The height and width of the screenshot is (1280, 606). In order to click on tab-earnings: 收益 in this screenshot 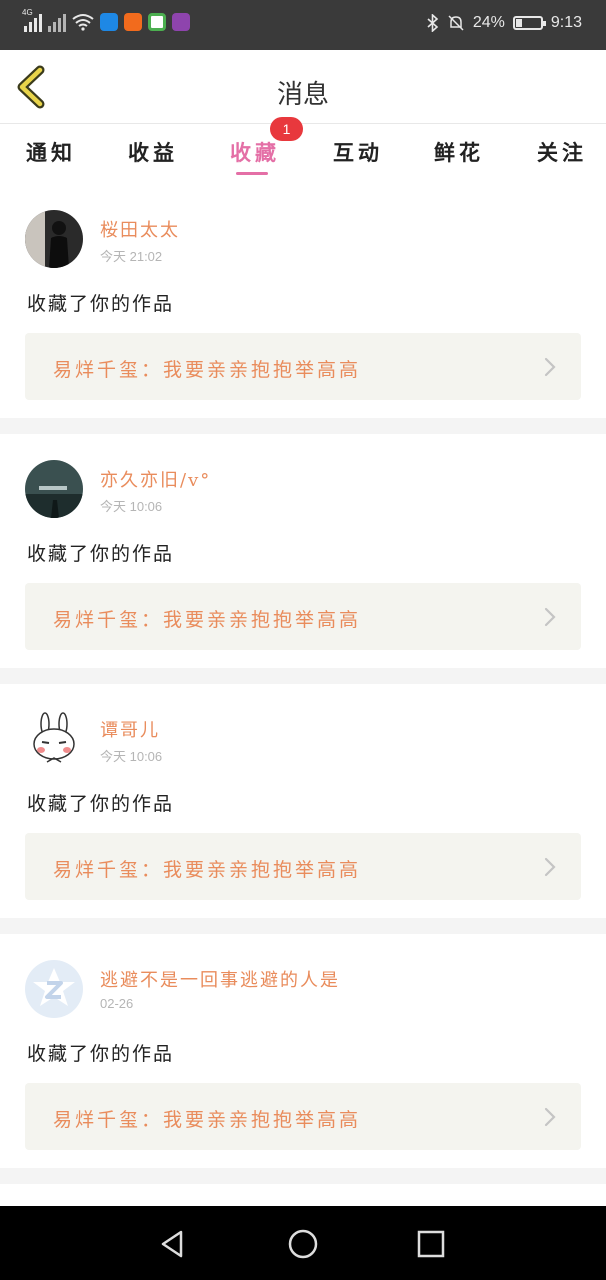, I will do `click(153, 152)`.